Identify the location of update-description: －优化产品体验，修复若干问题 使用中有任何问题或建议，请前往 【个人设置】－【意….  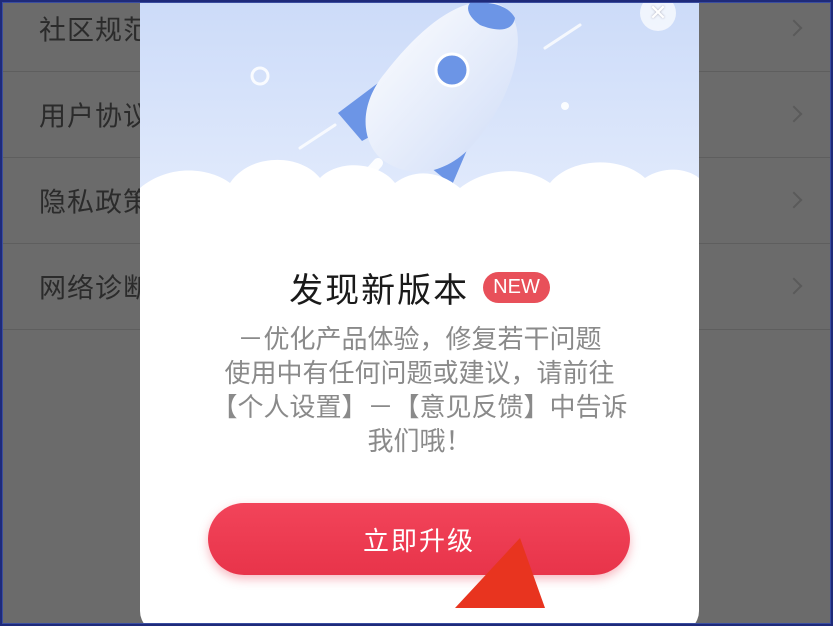
(419, 391).